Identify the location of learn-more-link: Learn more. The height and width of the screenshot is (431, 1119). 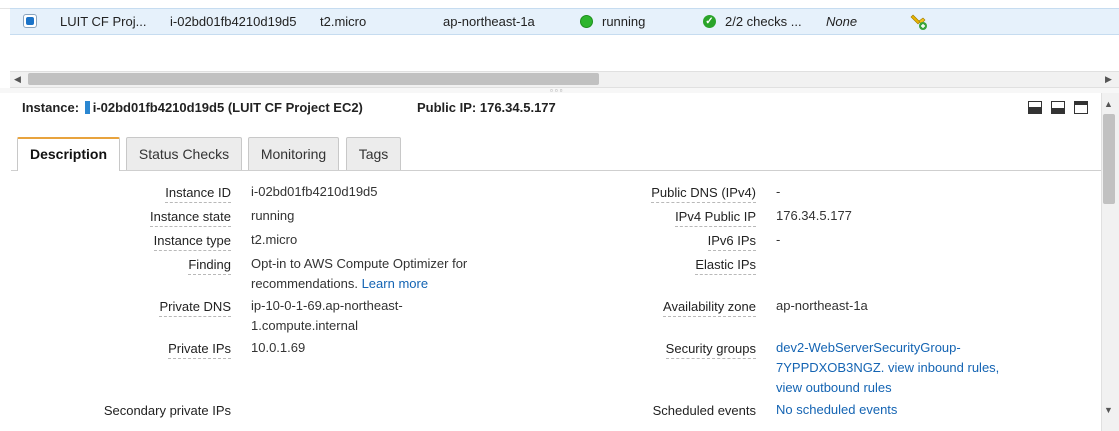
(395, 283).